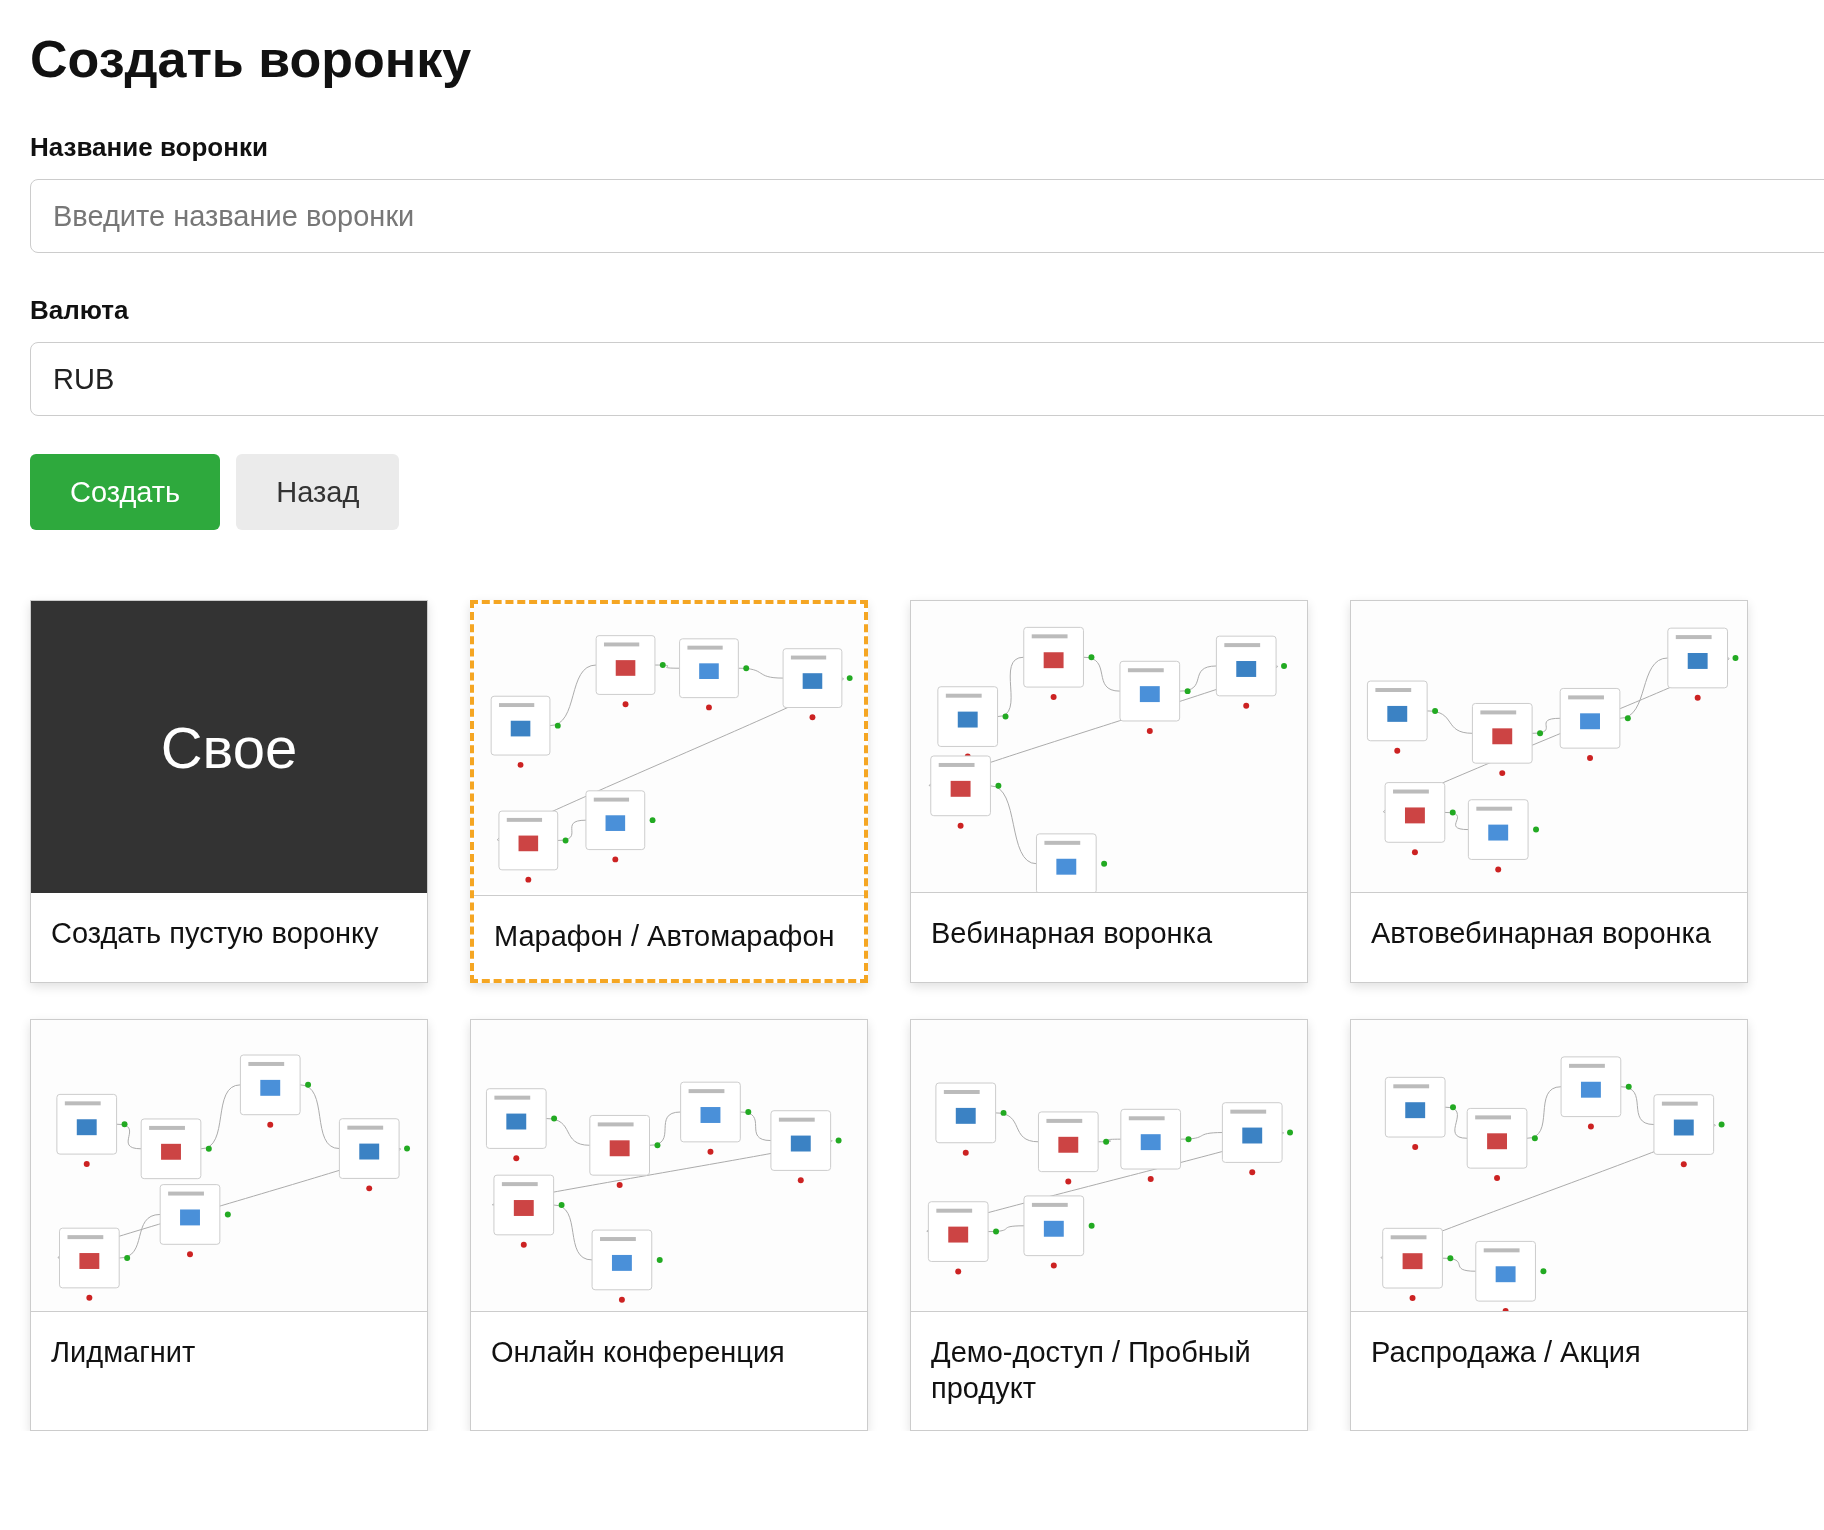  What do you see at coordinates (1541, 934) in the screenshot?
I see `template-caption: Автовебинарная воронка` at bounding box center [1541, 934].